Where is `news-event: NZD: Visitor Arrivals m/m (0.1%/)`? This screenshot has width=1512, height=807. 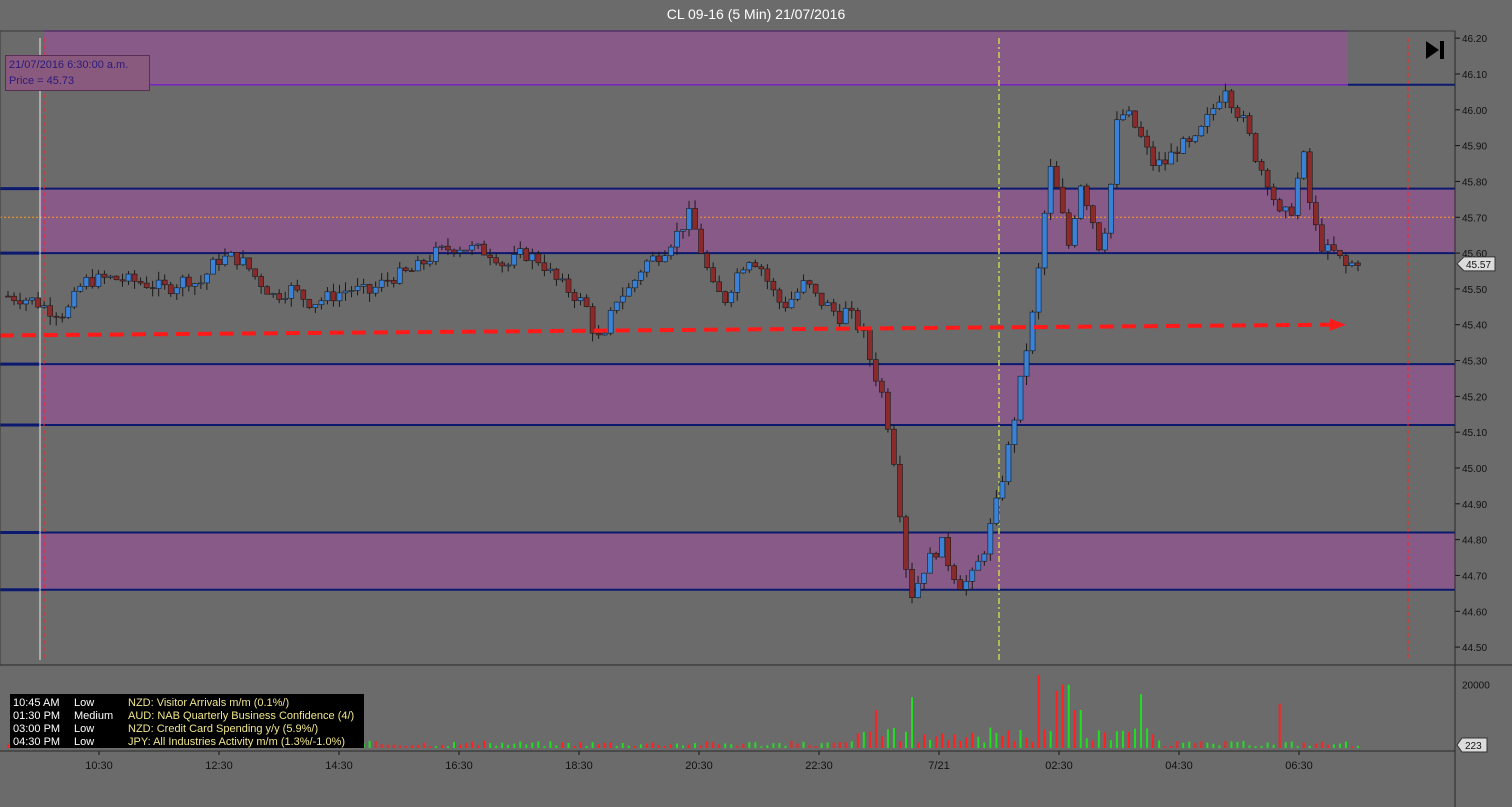 news-event: NZD: Visitor Arrivals m/m (0.1%/) is located at coordinates (209, 703).